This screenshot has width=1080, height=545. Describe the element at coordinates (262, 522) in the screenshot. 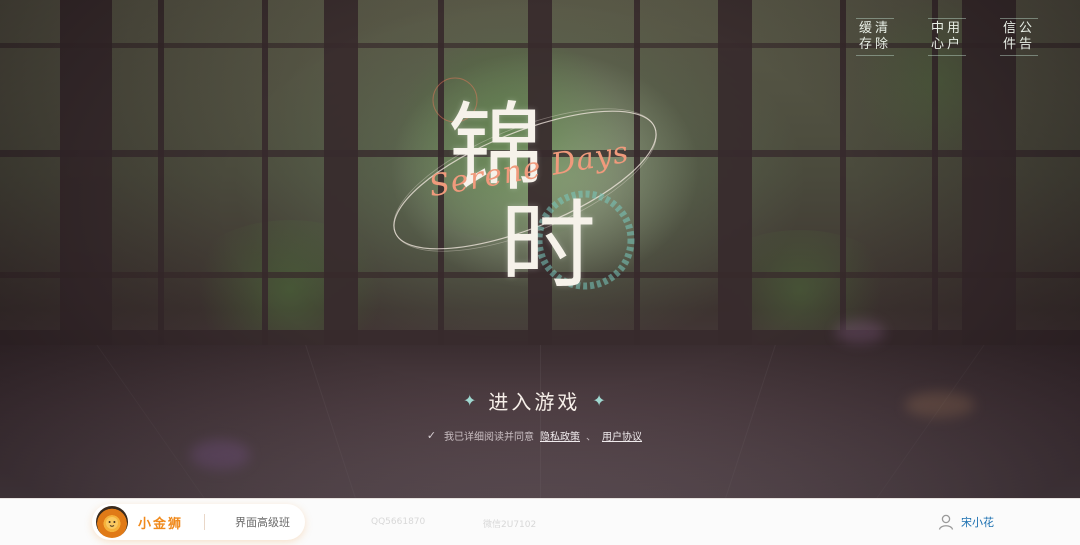

I see `brand-subtitle: 界面高级班` at that location.